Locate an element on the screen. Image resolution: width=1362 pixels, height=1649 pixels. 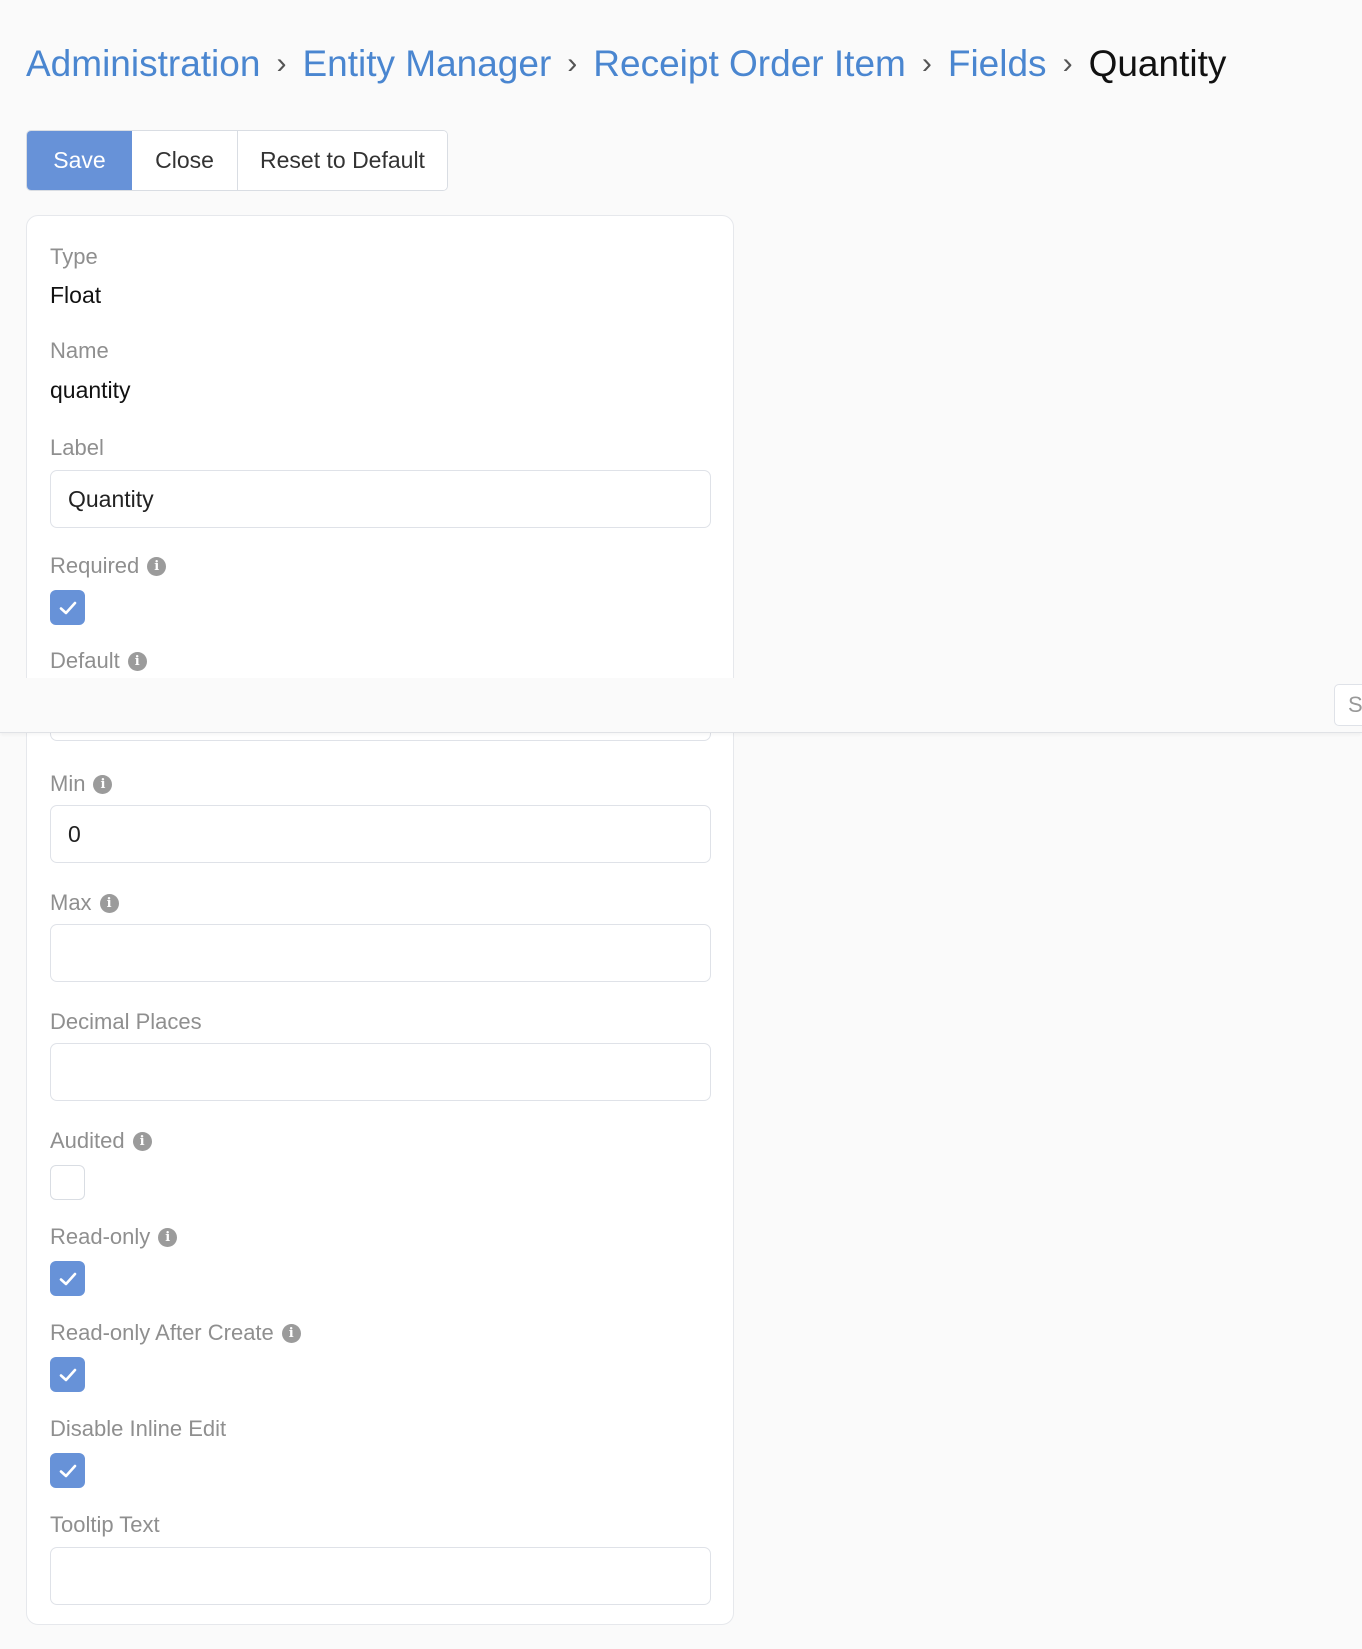
sticky-header-bar: S is located at coordinates (681, 705).